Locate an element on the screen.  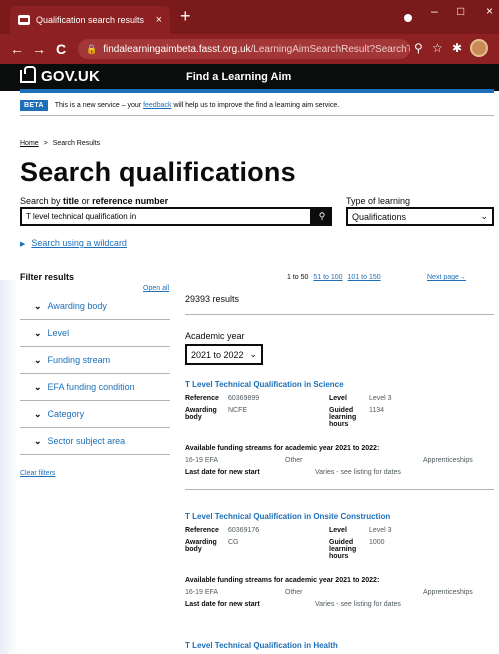
results-count: 29393 results is located at coordinates (212, 299).